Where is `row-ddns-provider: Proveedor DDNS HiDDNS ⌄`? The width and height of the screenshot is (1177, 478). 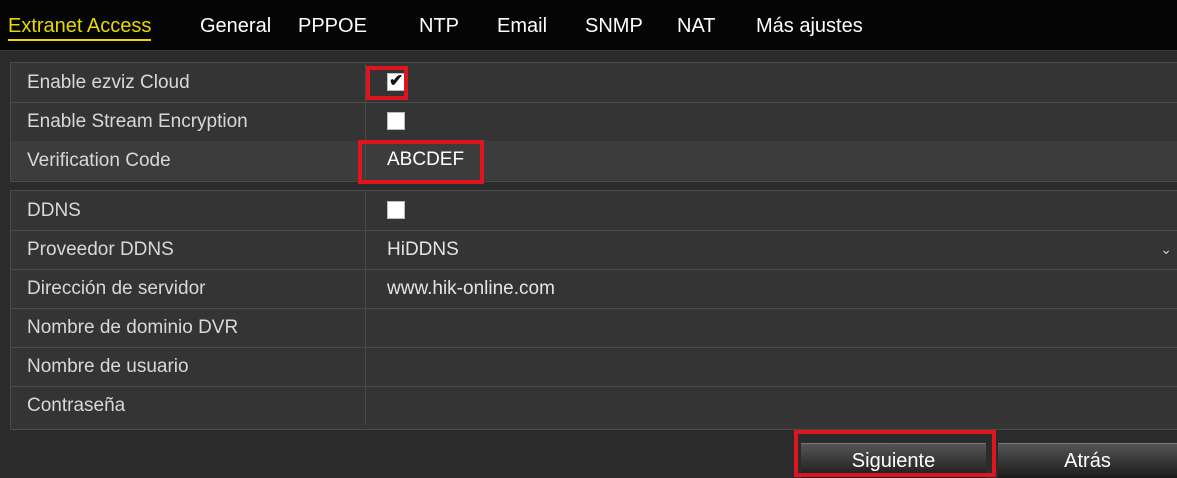 row-ddns-provider: Proveedor DDNS HiDDNS ⌄ is located at coordinates (594, 250).